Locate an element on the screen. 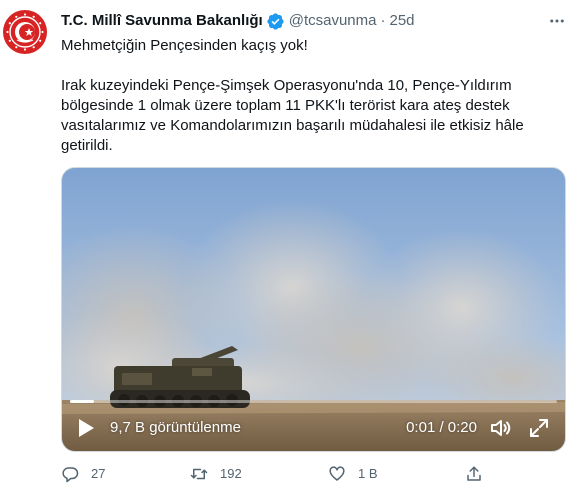  retweet-icon is located at coordinates (199, 474).